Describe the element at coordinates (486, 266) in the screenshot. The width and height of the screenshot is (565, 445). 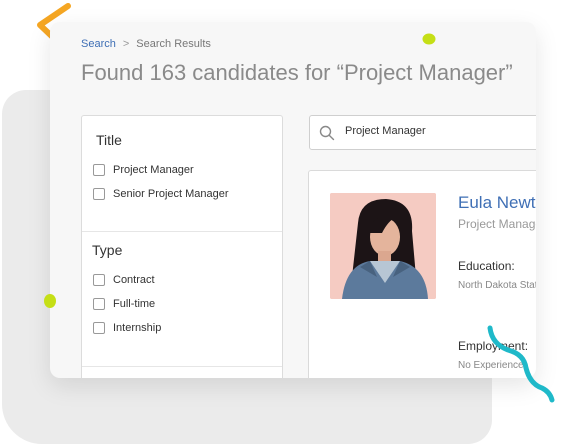
I see `education-label: Education:` at that location.